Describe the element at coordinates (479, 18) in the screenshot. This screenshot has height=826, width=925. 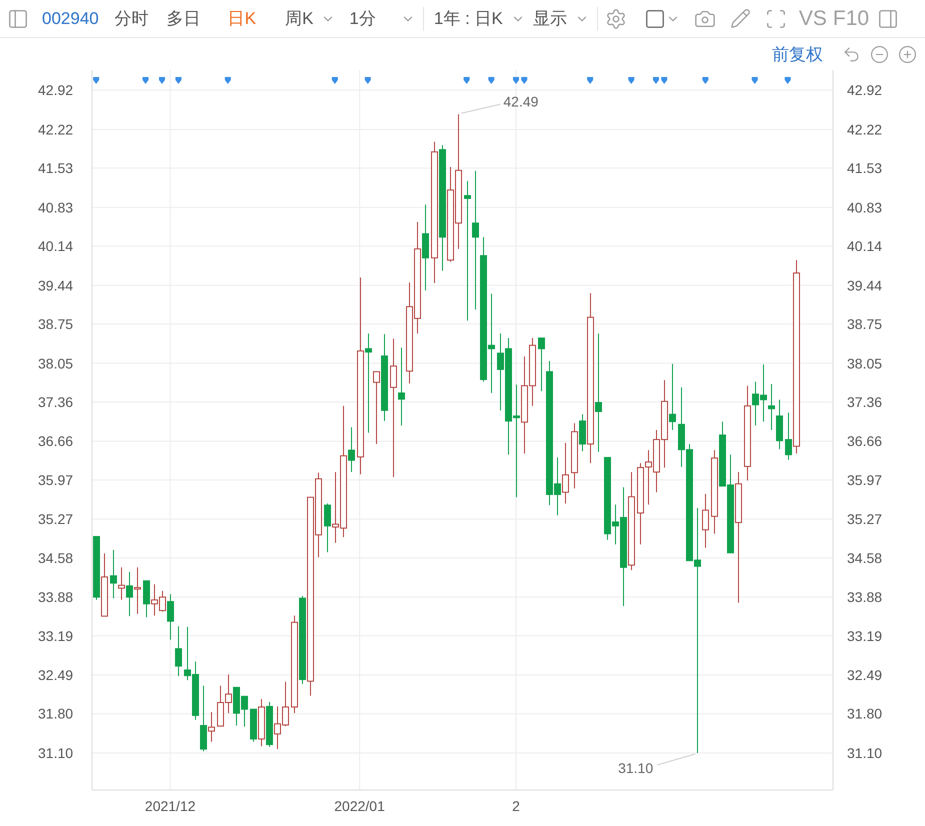
I see `dropdown: 1年 : 日K` at that location.